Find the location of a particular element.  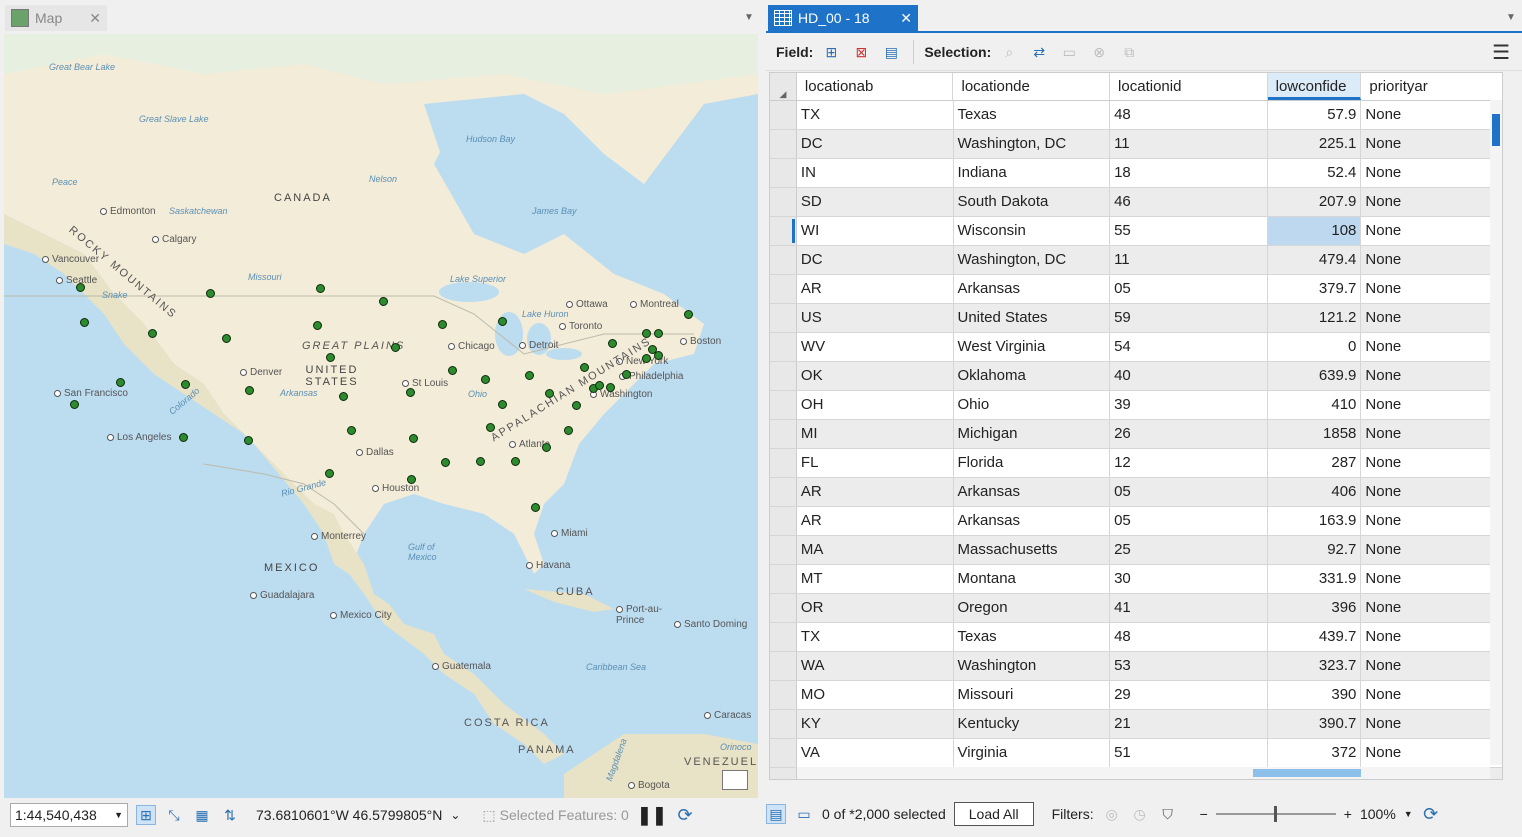

table-cell: 25 is located at coordinates (1189, 550).